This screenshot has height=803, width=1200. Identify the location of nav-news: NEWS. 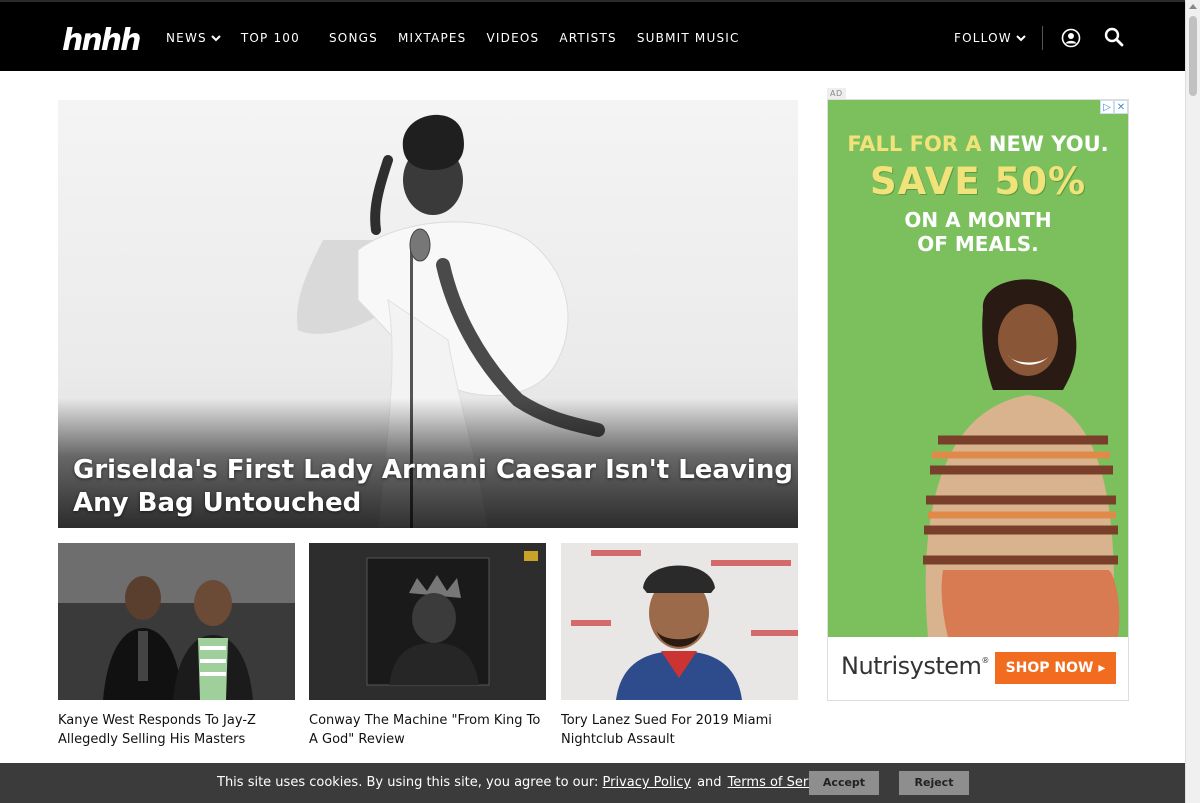
(193, 38).